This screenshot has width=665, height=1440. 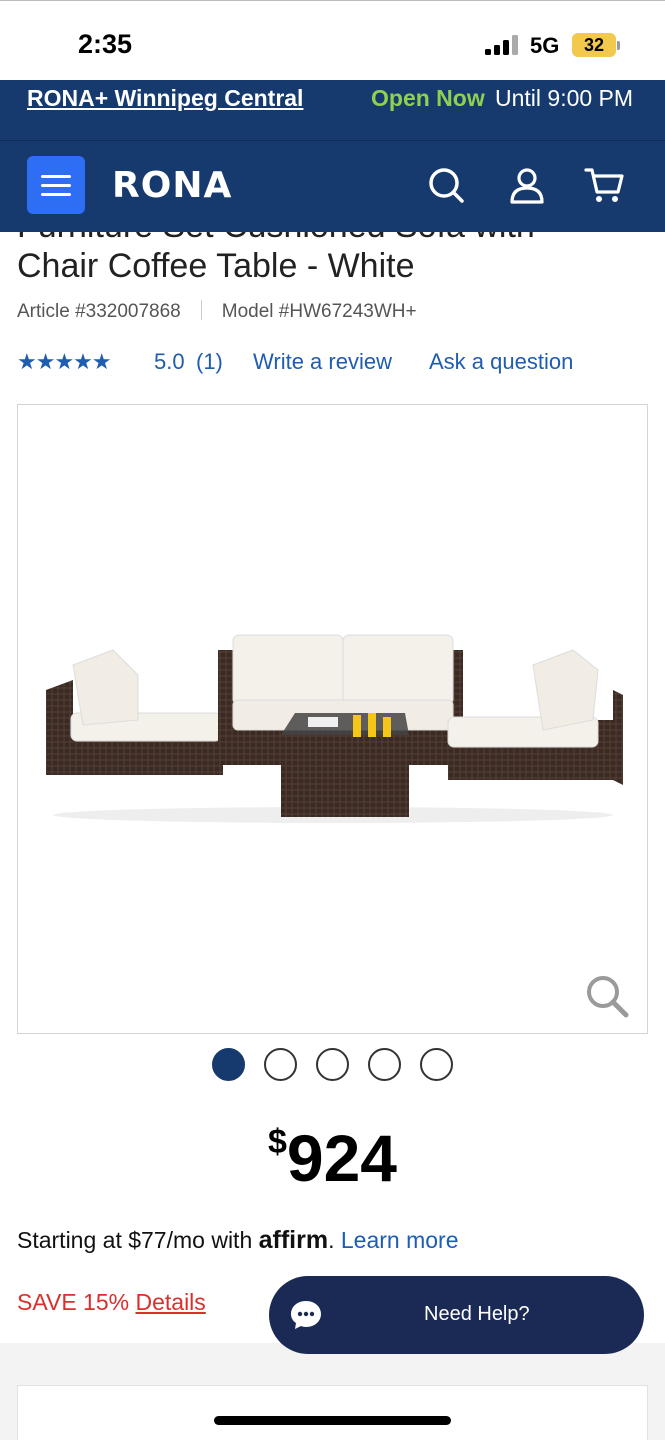 I want to click on need-help-button: Need Help?, so click(x=456, y=1315).